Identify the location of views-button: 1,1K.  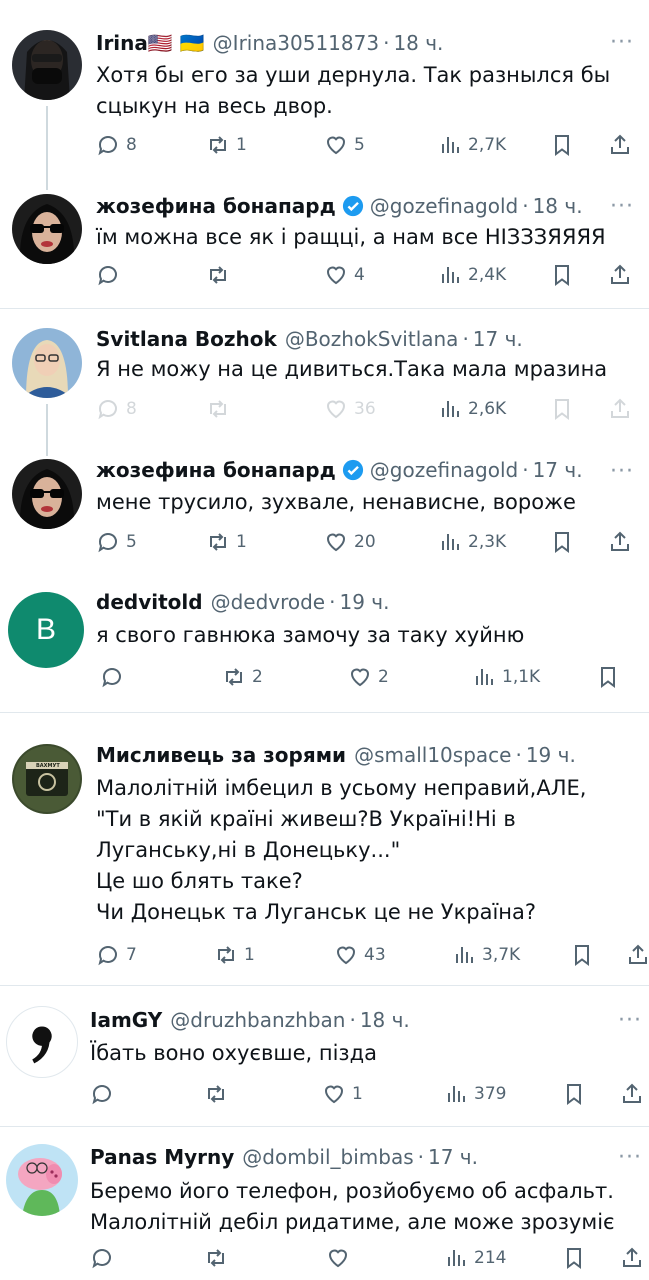
(506, 677).